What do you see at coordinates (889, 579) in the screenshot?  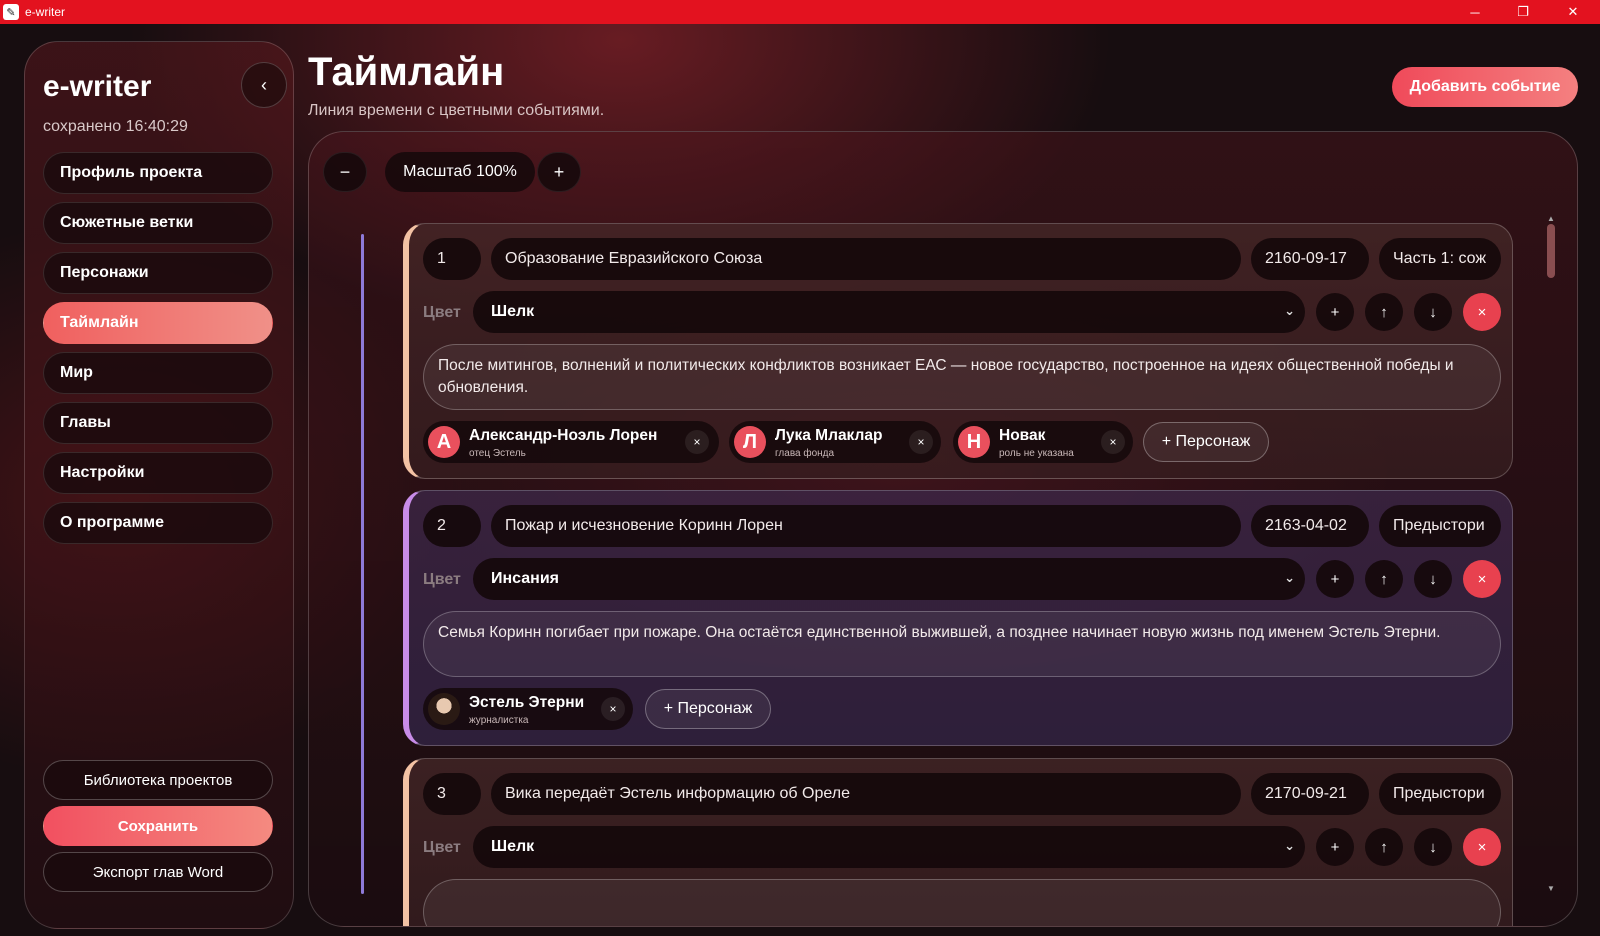 I see `color-select: Инсания ⌄` at bounding box center [889, 579].